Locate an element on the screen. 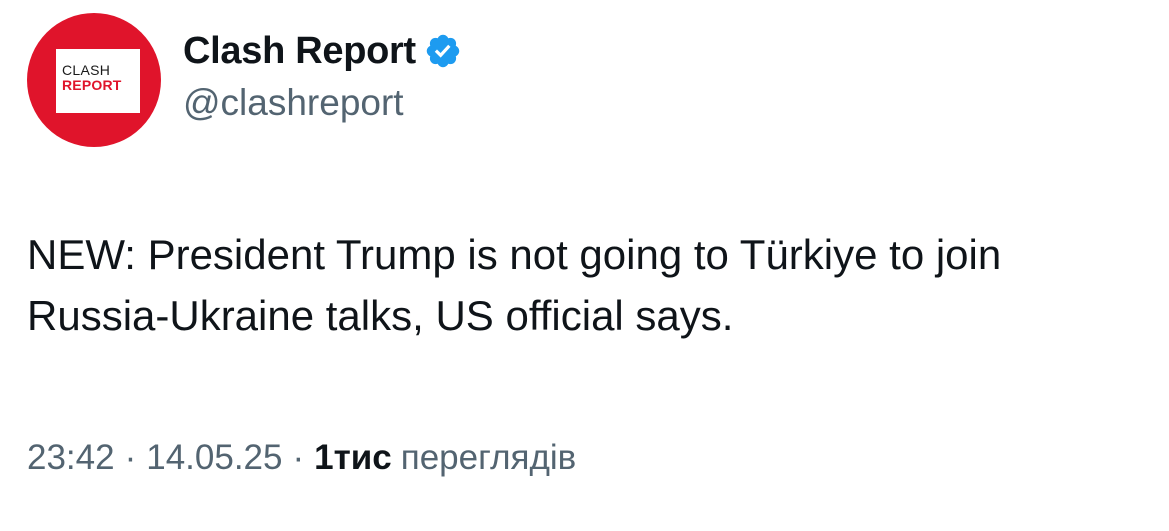 The height and width of the screenshot is (531, 1169). author-handle: @clashreport is located at coordinates (293, 103).